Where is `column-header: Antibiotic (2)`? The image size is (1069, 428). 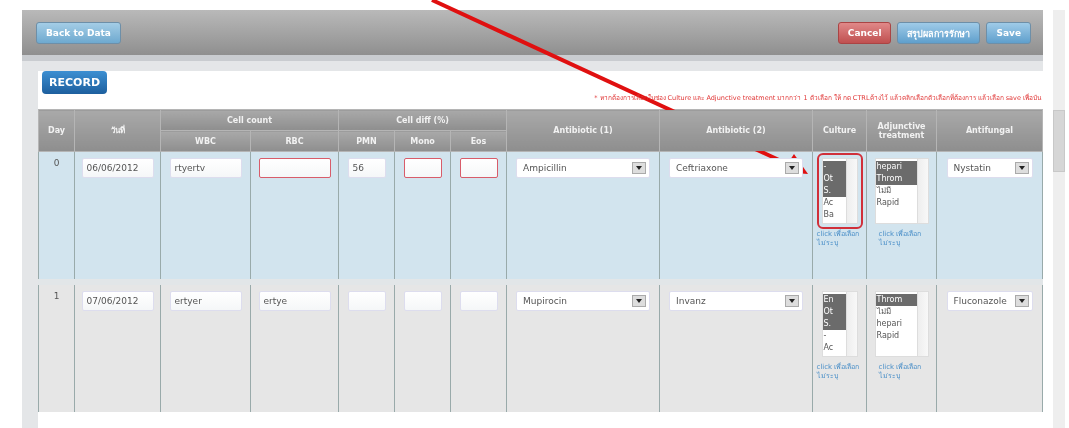 column-header: Antibiotic (2) is located at coordinates (736, 130).